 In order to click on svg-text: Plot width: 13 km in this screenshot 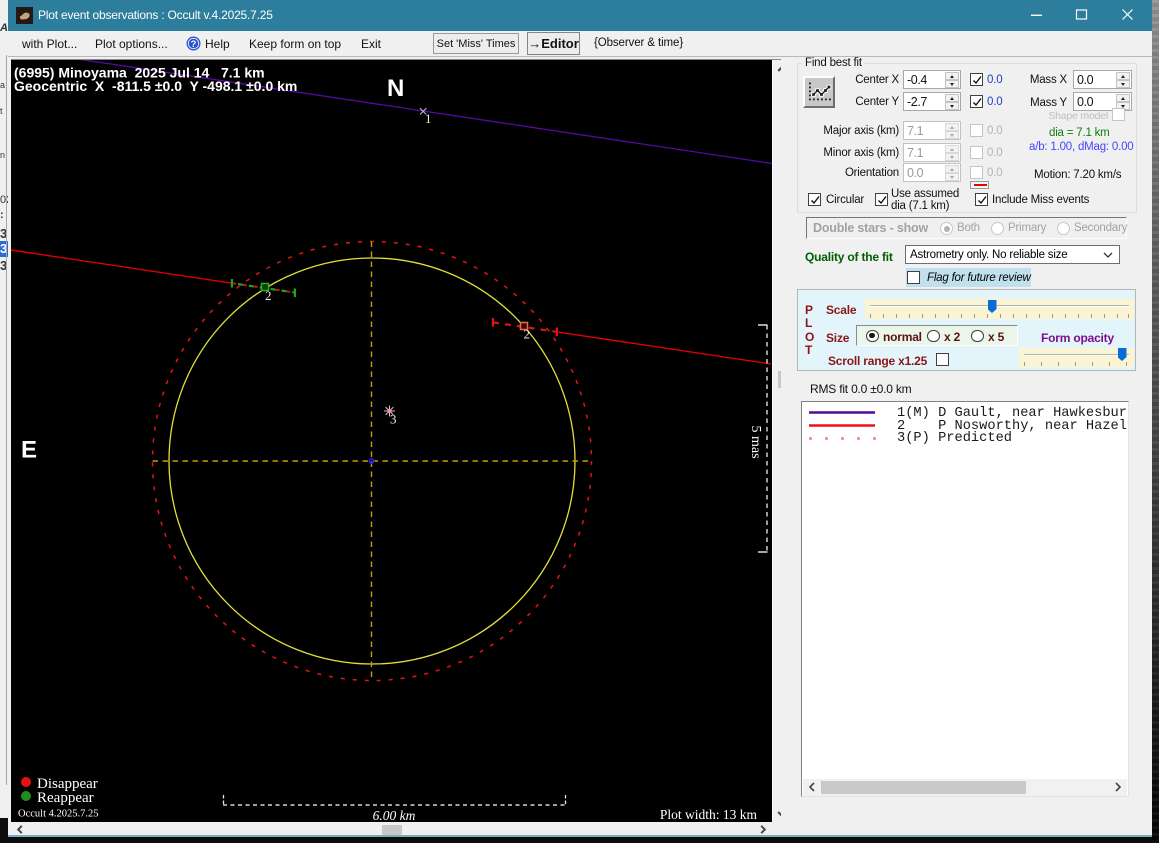, I will do `click(709, 814)`.